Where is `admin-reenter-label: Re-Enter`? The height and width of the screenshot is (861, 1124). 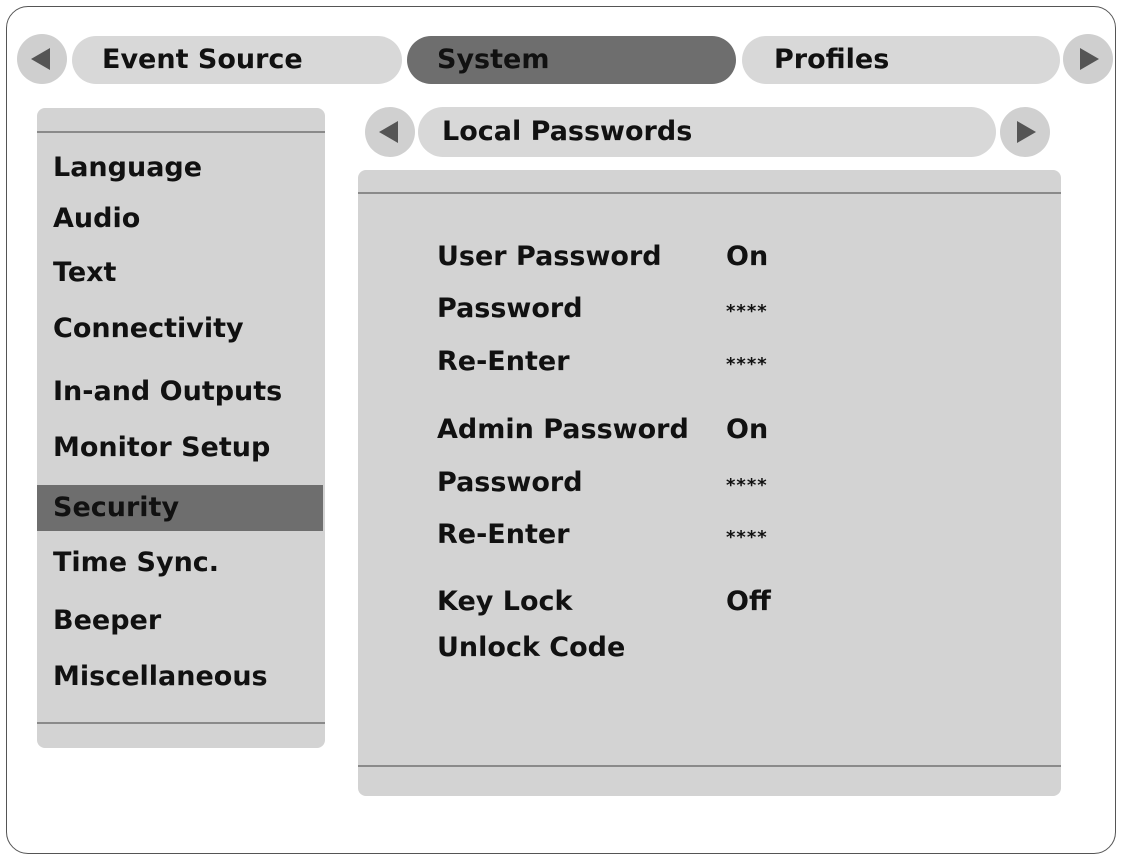
admin-reenter-label: Re-Enter is located at coordinates (503, 535).